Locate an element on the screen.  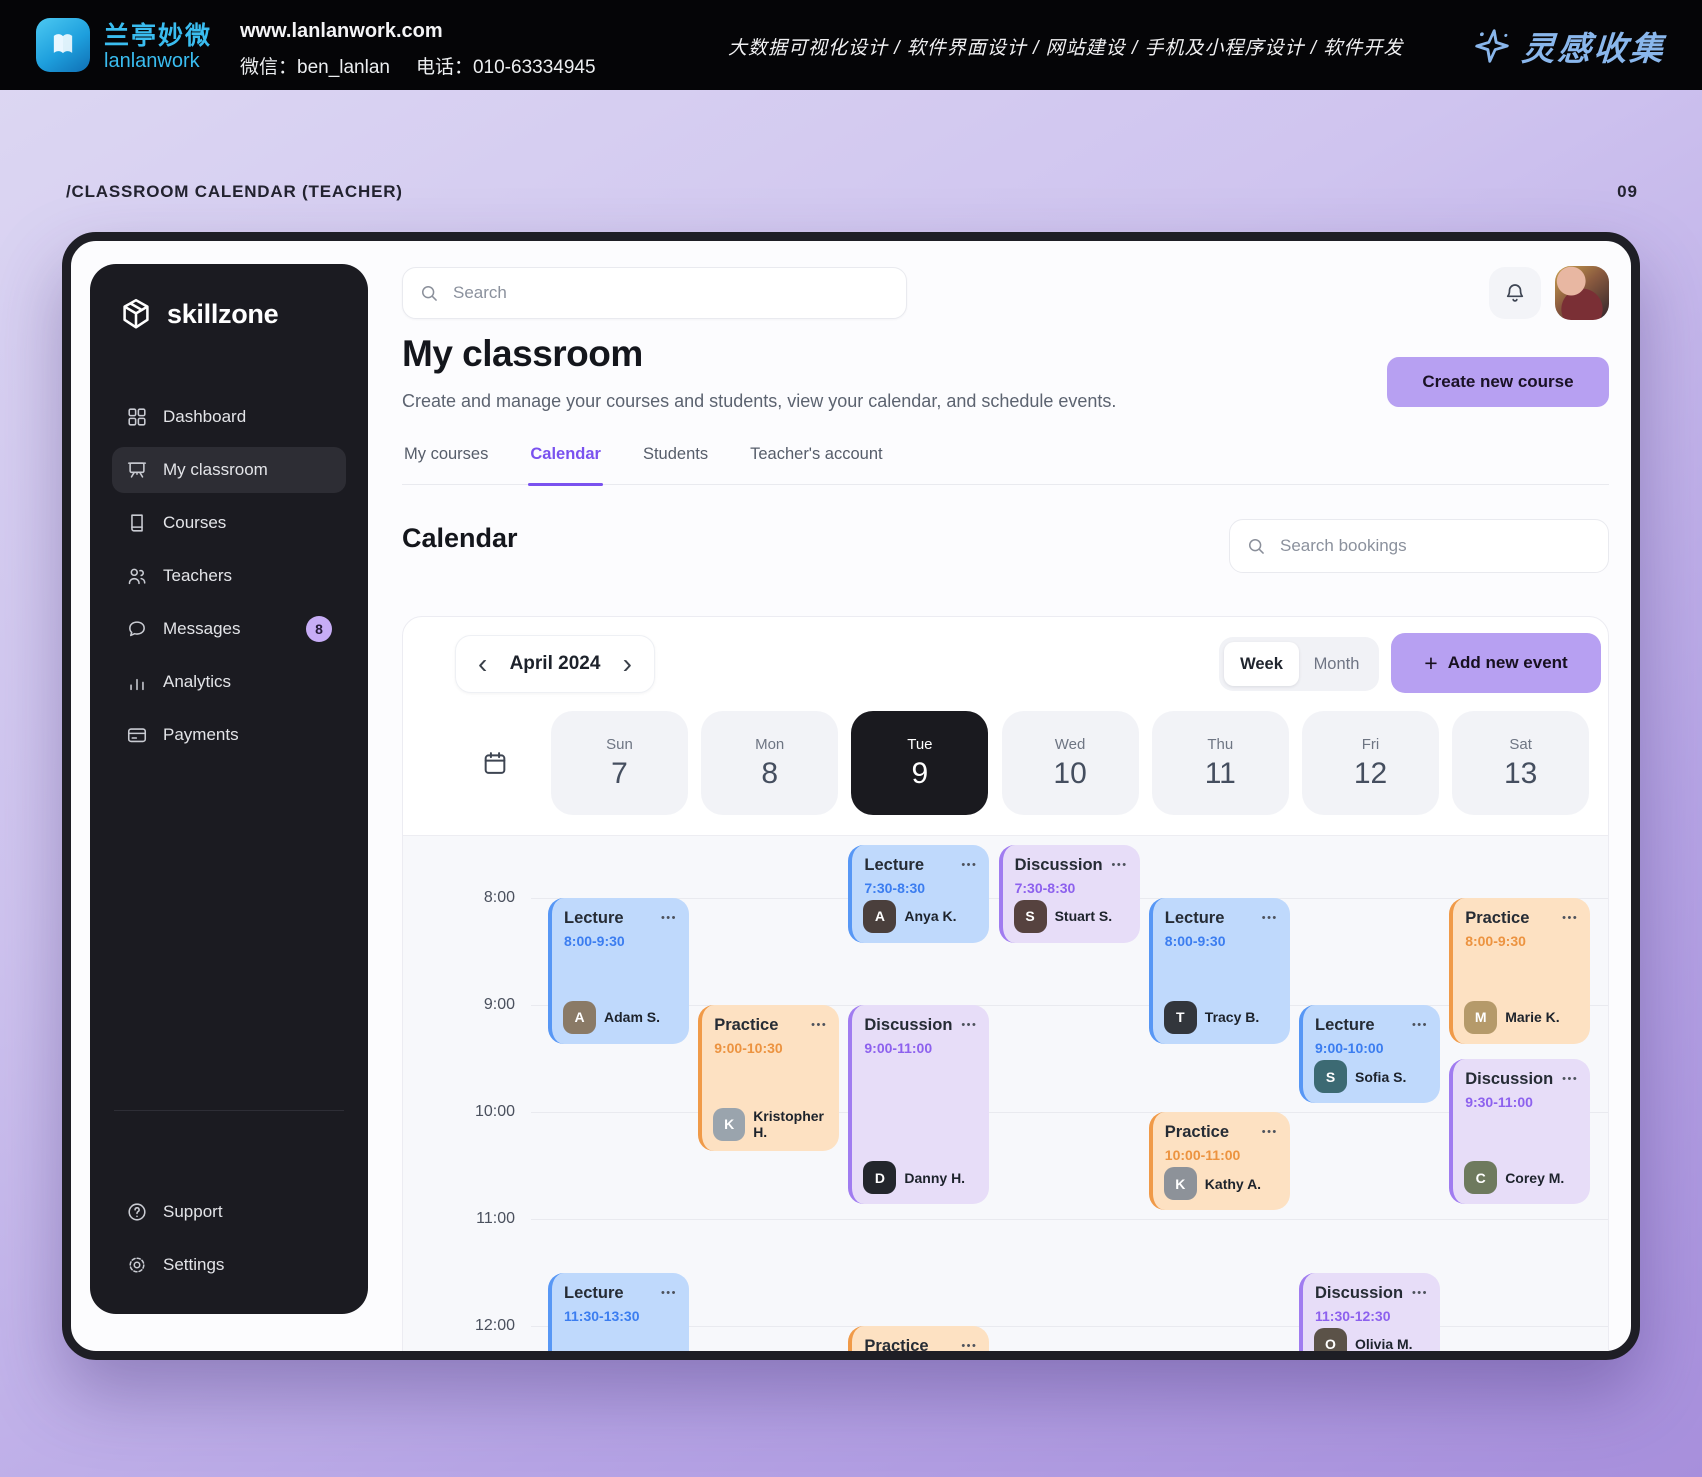
event-student: C Corey M. is located at coordinates (1514, 1177).